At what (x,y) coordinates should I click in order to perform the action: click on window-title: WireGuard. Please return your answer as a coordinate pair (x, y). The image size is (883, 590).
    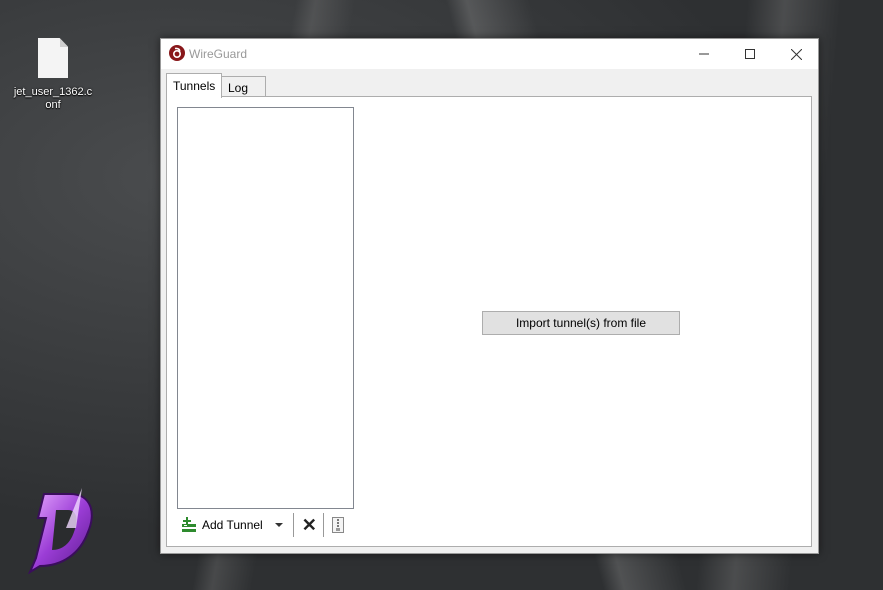
    Looking at the image, I should click on (218, 54).